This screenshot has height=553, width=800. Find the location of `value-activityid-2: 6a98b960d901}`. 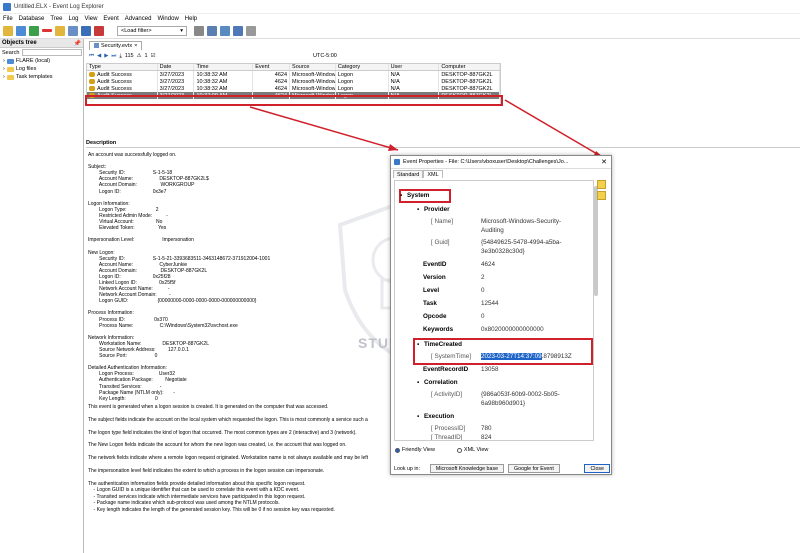

value-activityid-2: 6a98b960d901} is located at coordinates (503, 403).